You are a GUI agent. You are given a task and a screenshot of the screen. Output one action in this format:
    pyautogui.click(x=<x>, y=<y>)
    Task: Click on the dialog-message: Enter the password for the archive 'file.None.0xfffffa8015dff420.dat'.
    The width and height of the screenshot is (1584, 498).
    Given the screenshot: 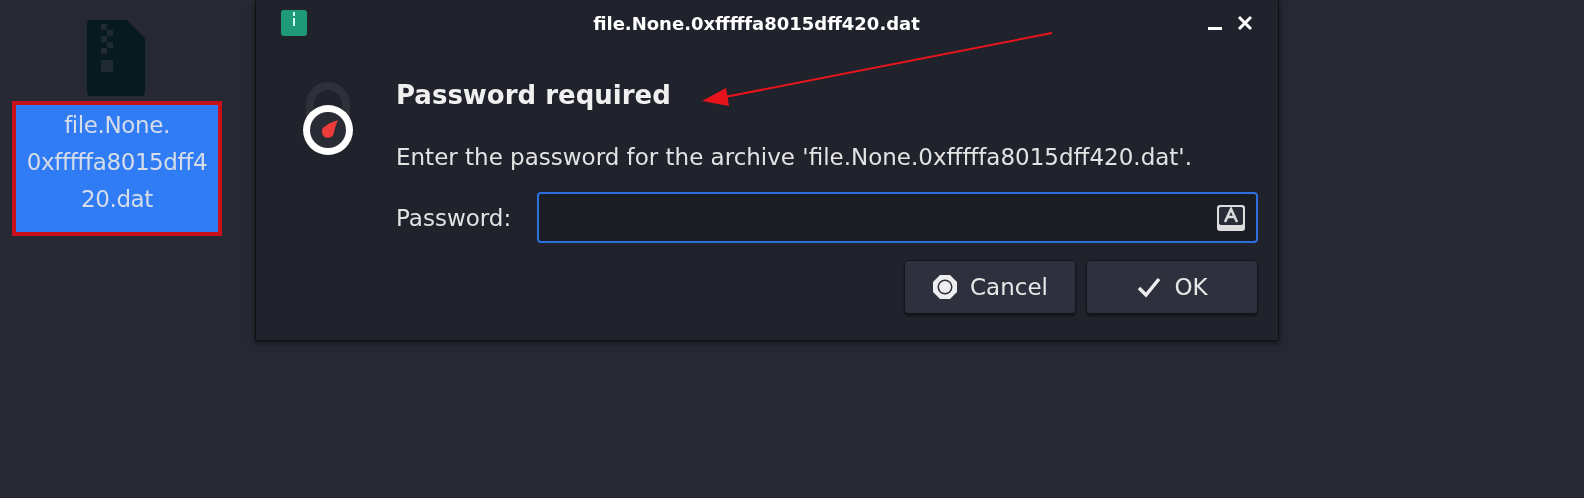 What is the action you would take?
    pyautogui.click(x=794, y=157)
    